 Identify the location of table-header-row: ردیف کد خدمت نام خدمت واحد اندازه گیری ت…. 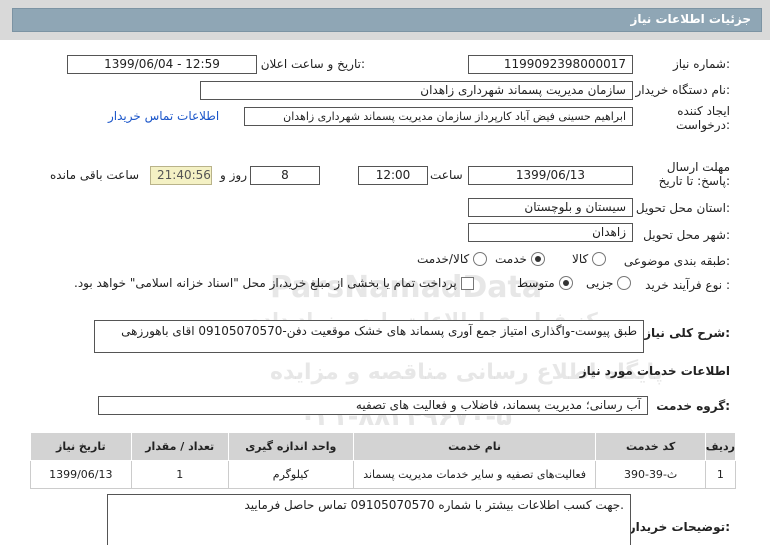
(383, 446).